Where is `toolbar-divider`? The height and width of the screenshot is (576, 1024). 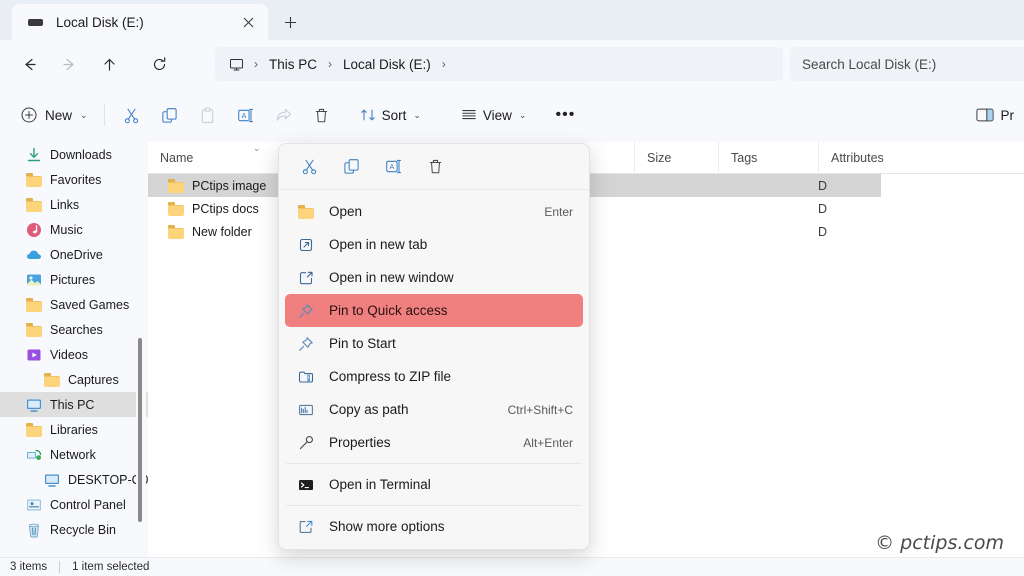
toolbar-divider is located at coordinates (104, 115).